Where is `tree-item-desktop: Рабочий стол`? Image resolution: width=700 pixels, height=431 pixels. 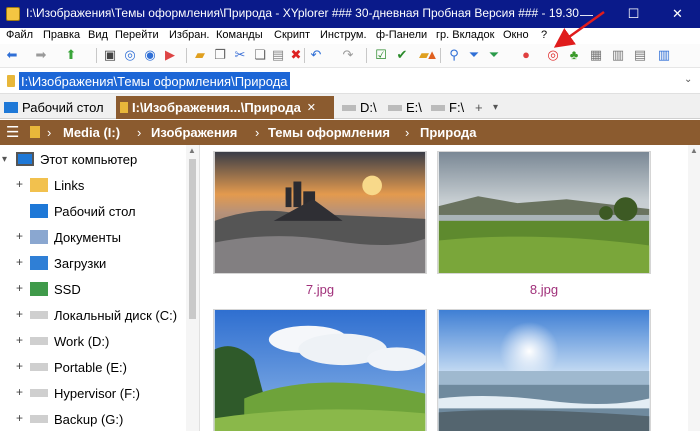 tree-item-desktop: Рабочий стол is located at coordinates (83, 211).